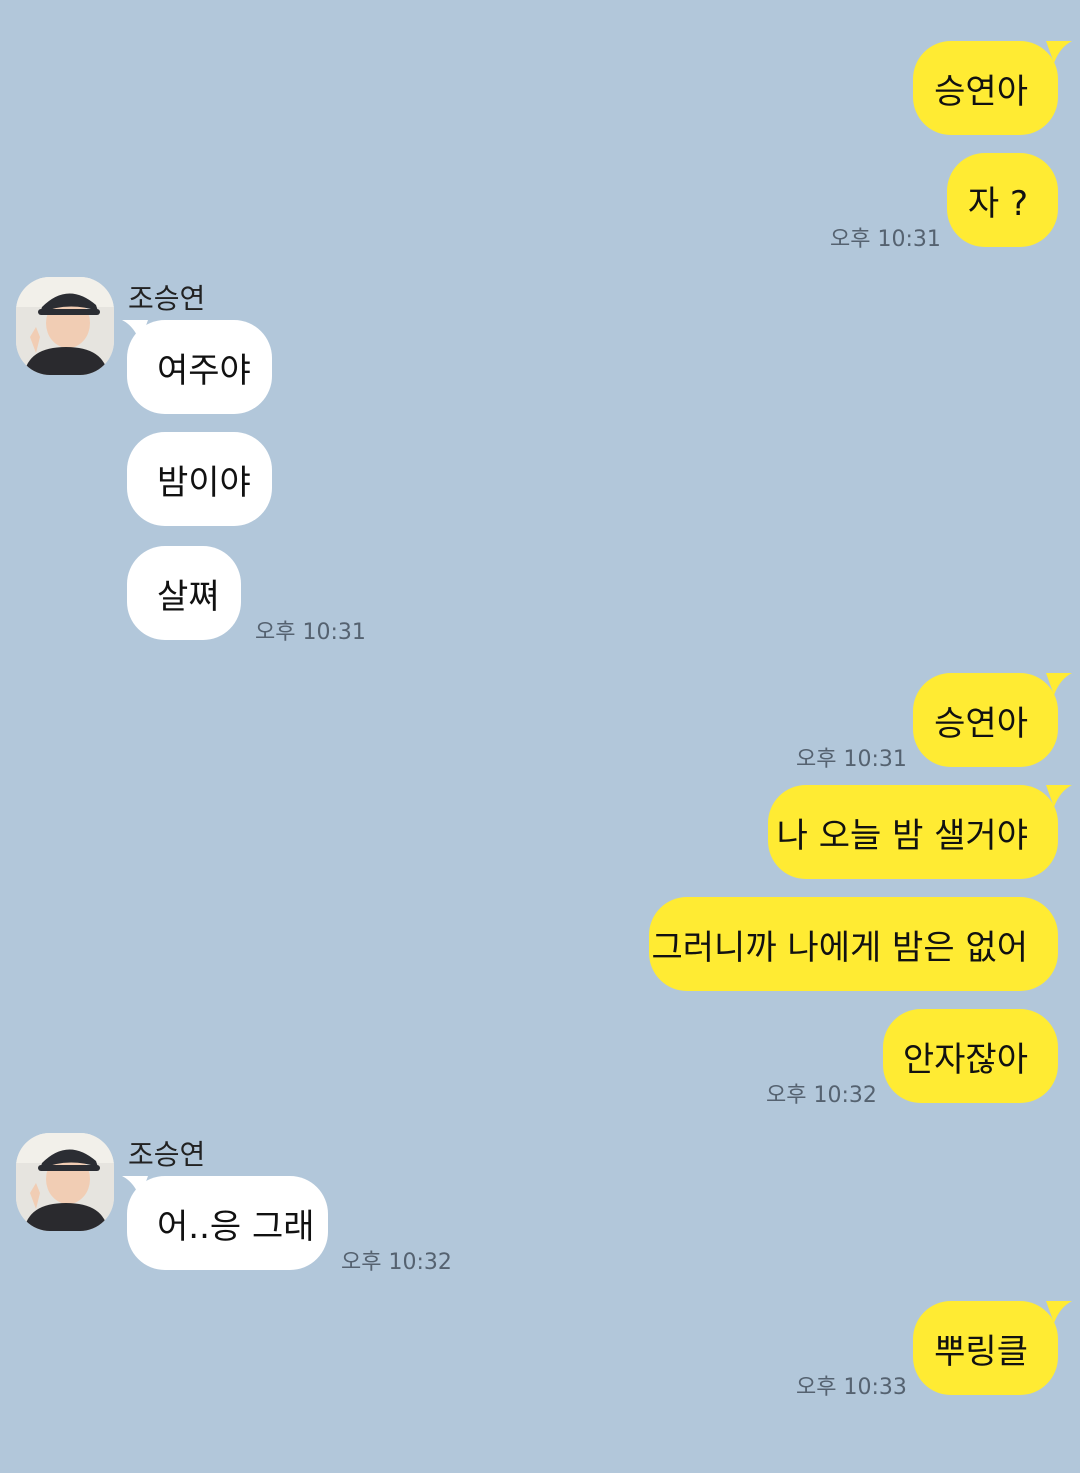 This screenshot has height=1473, width=1080. What do you see at coordinates (851, 1387) in the screenshot?
I see `message-timestamp: 오후 10:33` at bounding box center [851, 1387].